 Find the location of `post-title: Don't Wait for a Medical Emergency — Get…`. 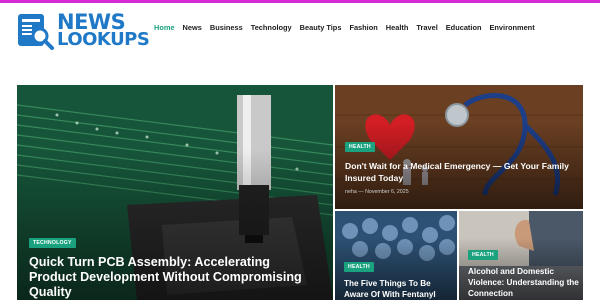

post-title: Don't Wait for a Medical Emergency — Get… is located at coordinates (457, 172).